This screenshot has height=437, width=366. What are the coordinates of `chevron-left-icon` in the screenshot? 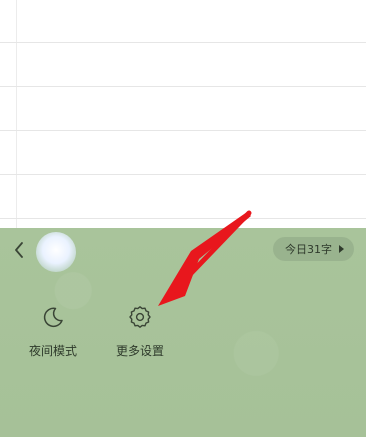 It's located at (19, 250).